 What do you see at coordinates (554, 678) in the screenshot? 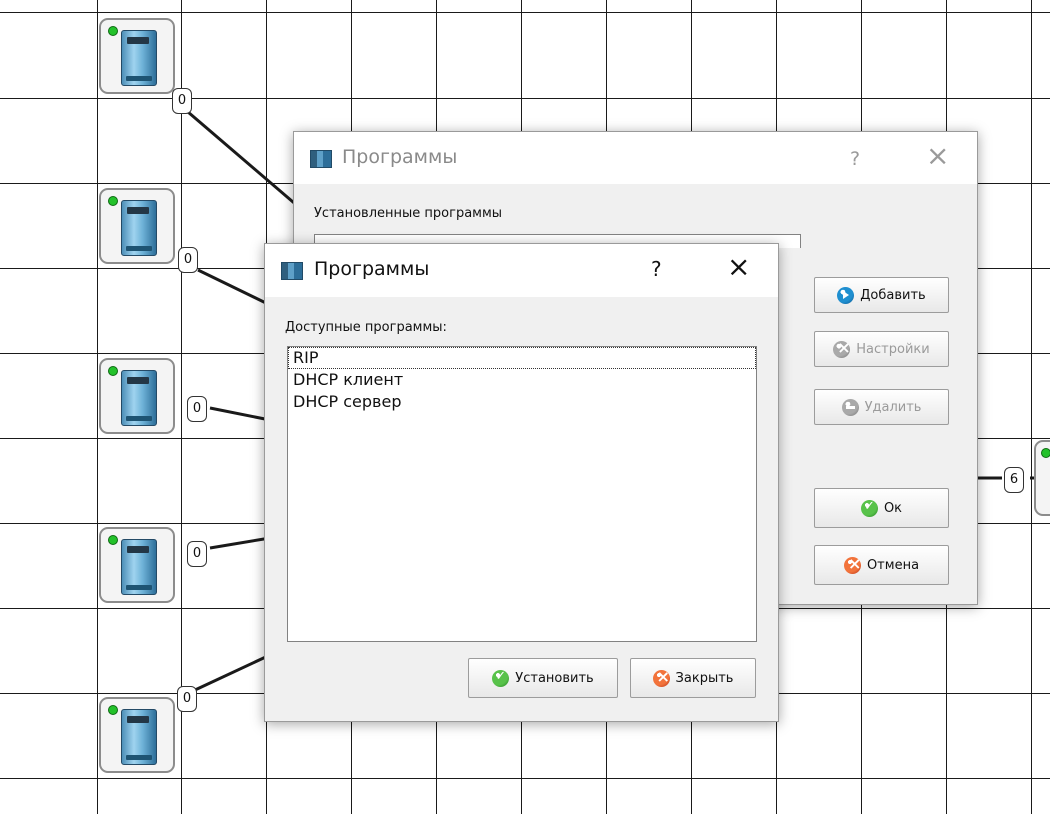
I see `install-button-label: Установить` at bounding box center [554, 678].